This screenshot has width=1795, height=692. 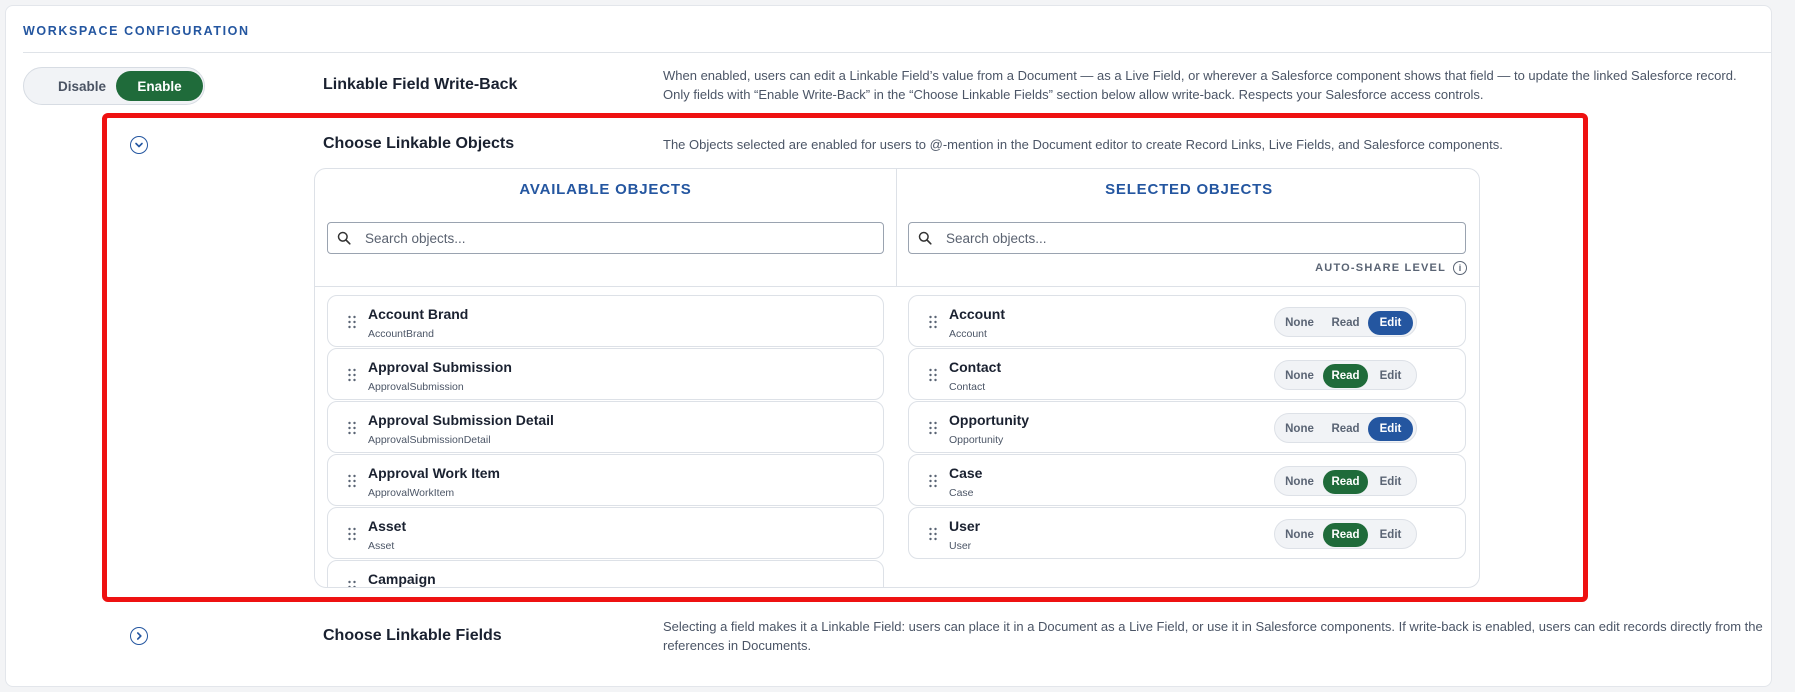 I want to click on section-divider, so click(x=897, y=52).